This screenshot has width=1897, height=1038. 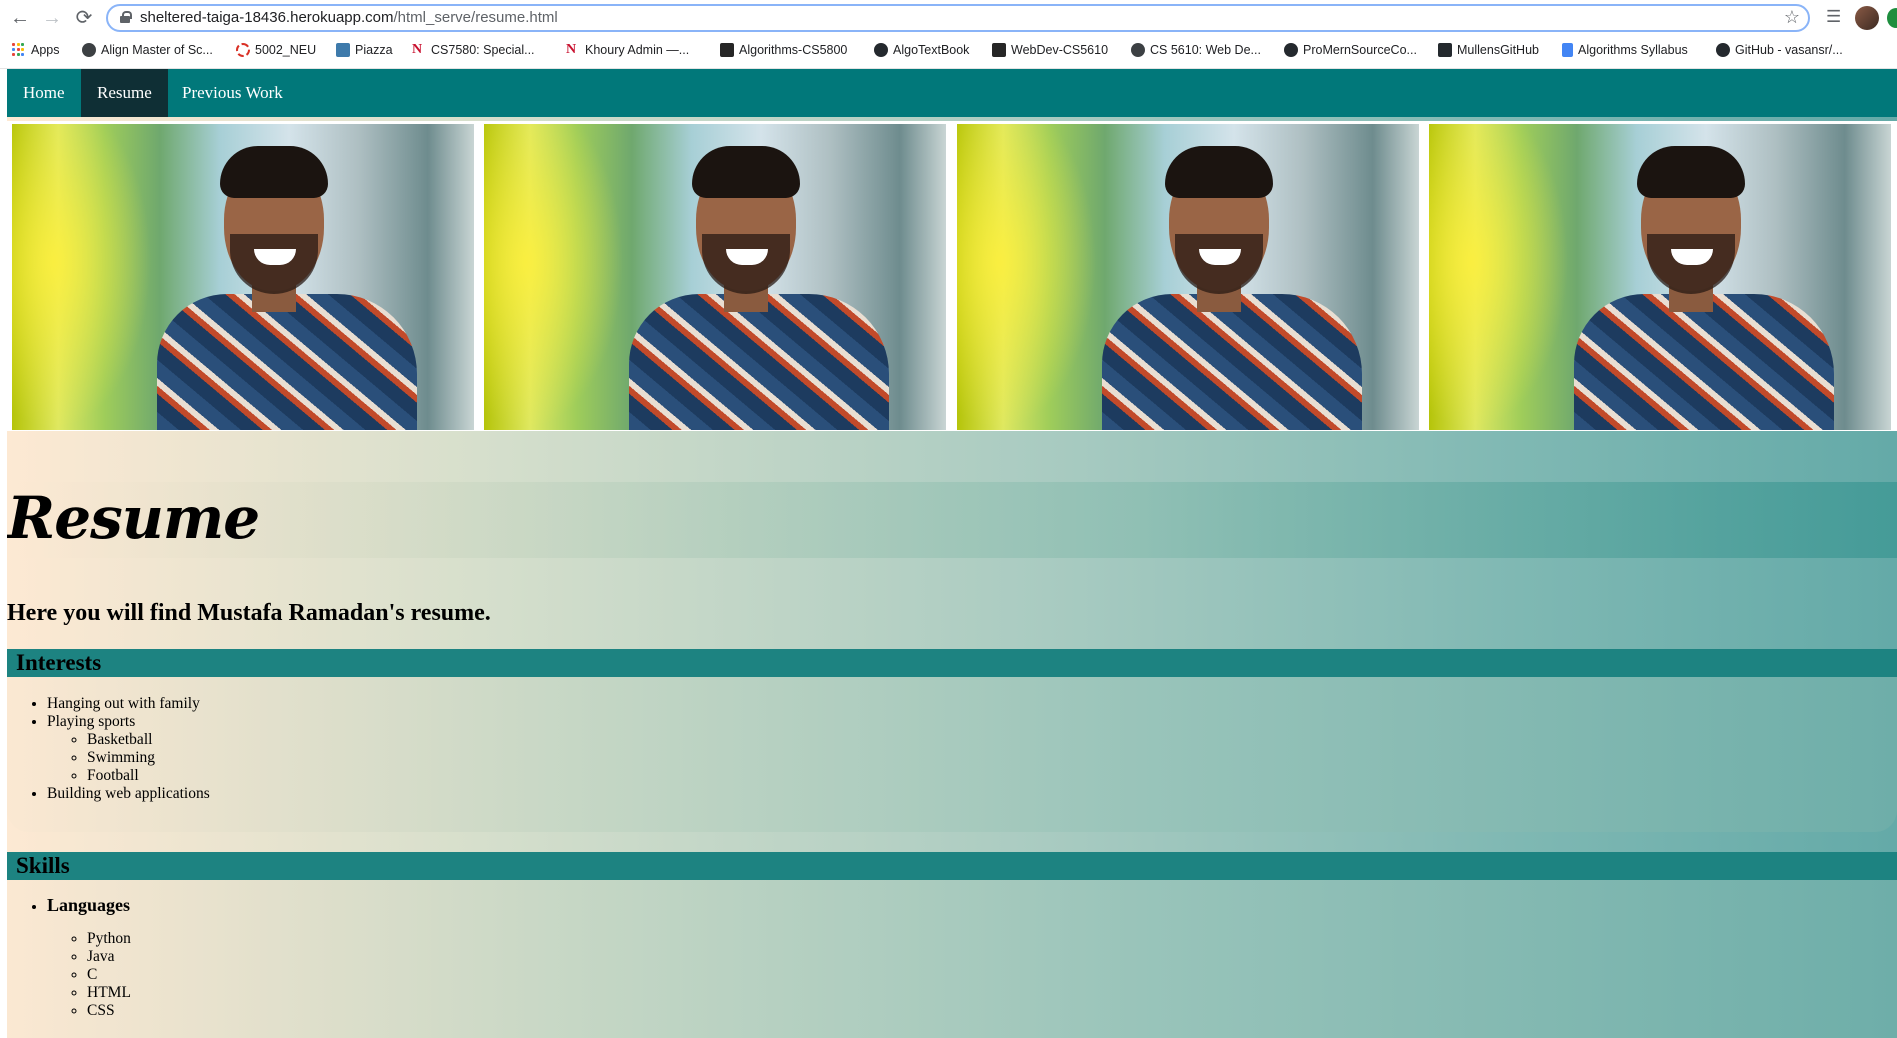 What do you see at coordinates (84, 18) in the screenshot?
I see `reload-icon: ⟳` at bounding box center [84, 18].